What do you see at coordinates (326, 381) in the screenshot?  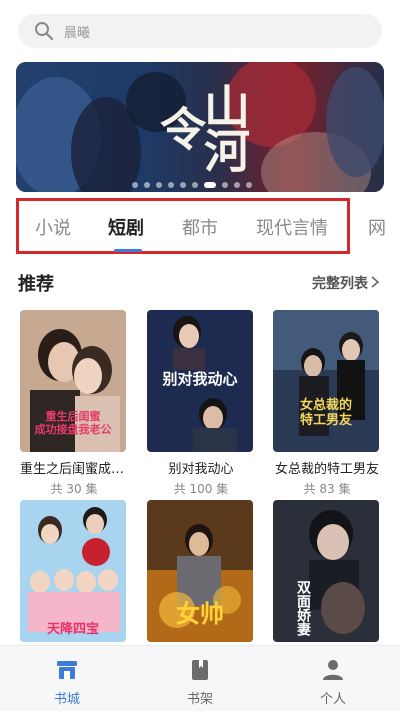 I see `drama-cover: 女总裁的 特工男友` at bounding box center [326, 381].